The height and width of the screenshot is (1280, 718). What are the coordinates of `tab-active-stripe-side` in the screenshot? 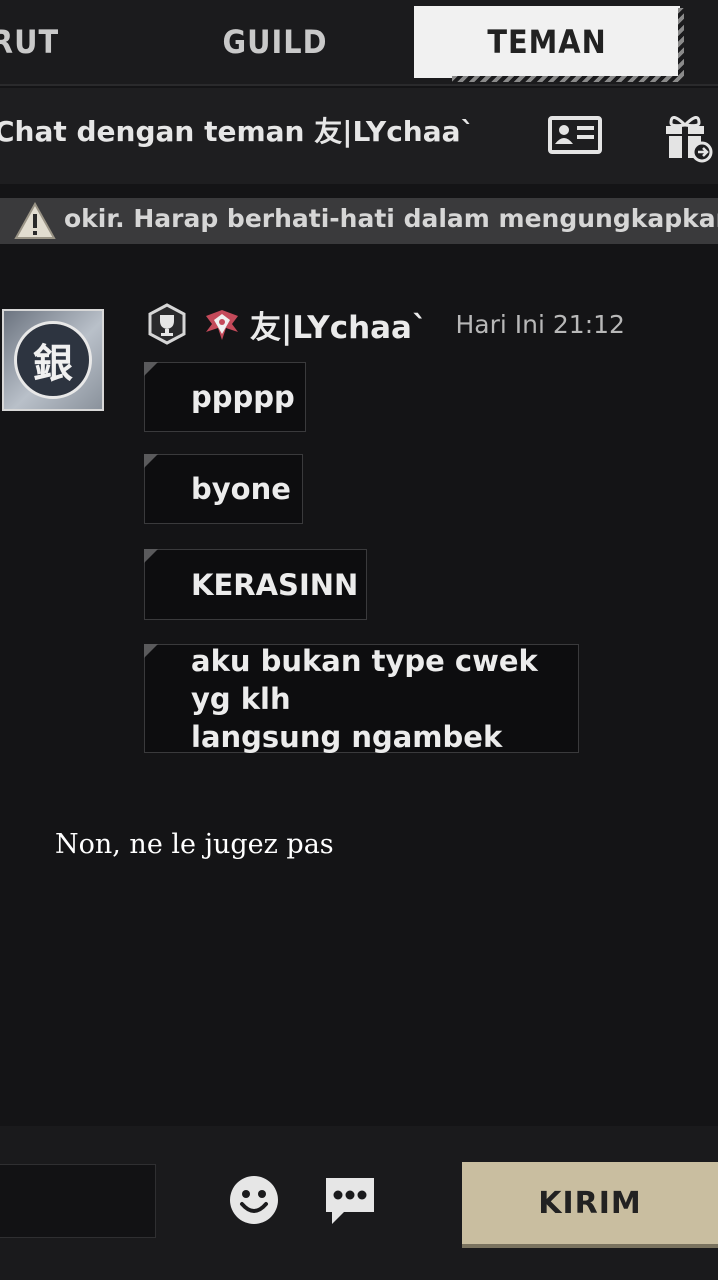 It's located at (681, 44).